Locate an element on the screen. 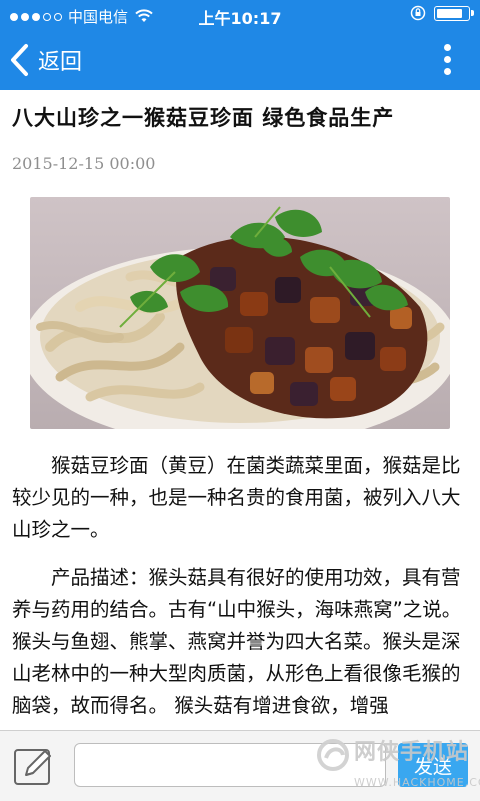  back-button: 返回 is located at coordinates (45, 60).